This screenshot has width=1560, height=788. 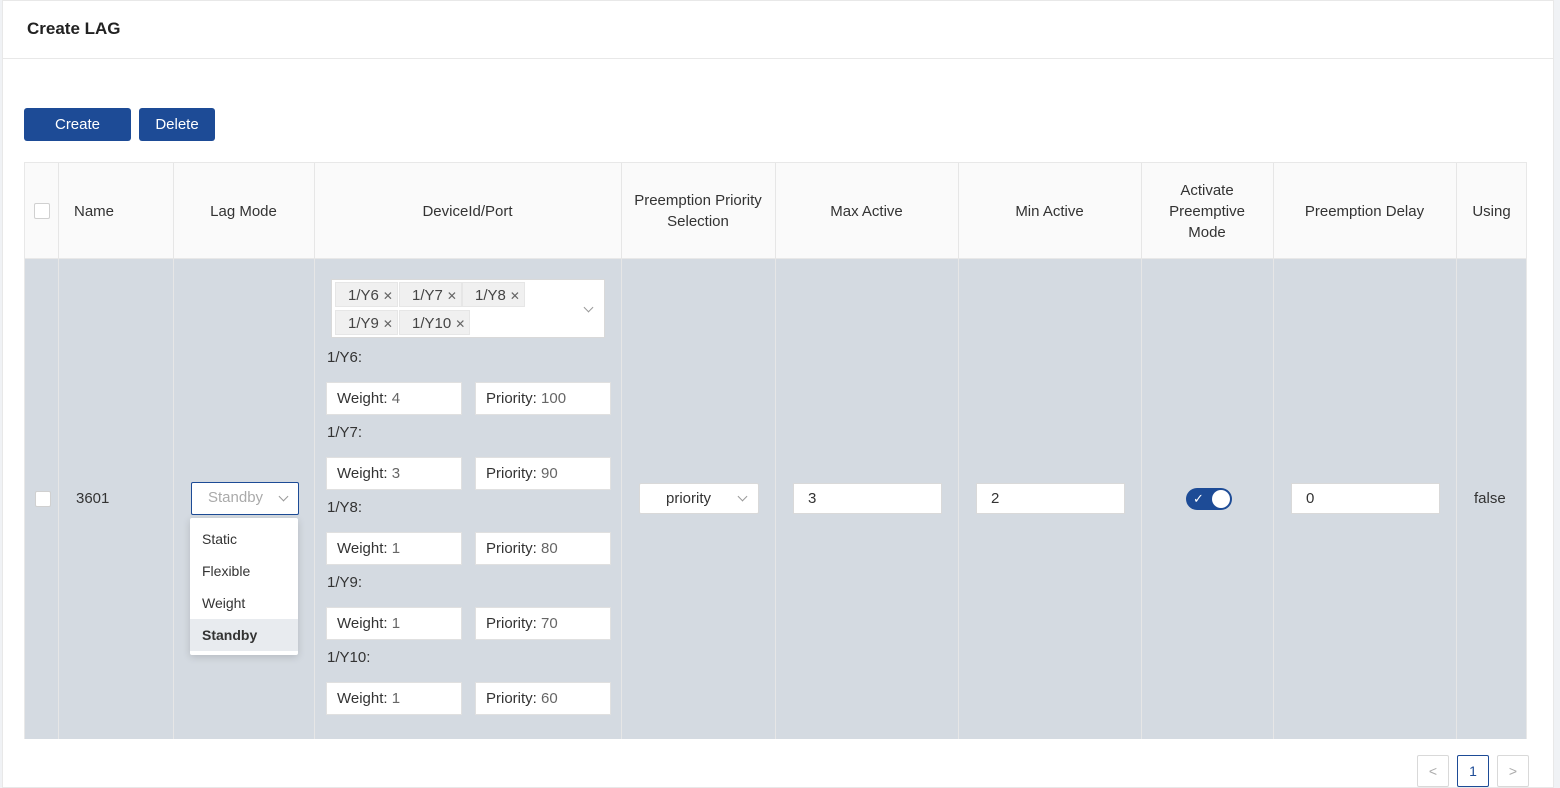 I want to click on activate-preemptive-mode-toggle: ✓, so click(x=1209, y=499).